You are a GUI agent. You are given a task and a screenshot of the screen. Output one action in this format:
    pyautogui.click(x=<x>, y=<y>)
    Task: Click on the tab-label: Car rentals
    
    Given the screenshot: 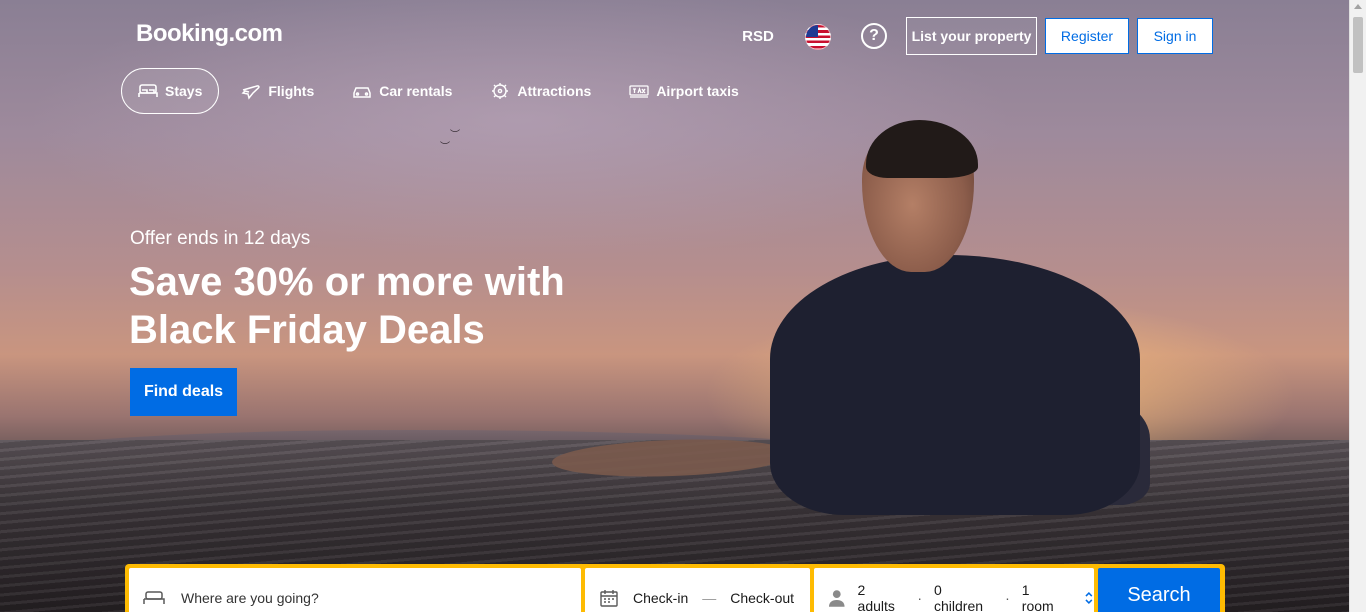 What is the action you would take?
    pyautogui.click(x=416, y=91)
    